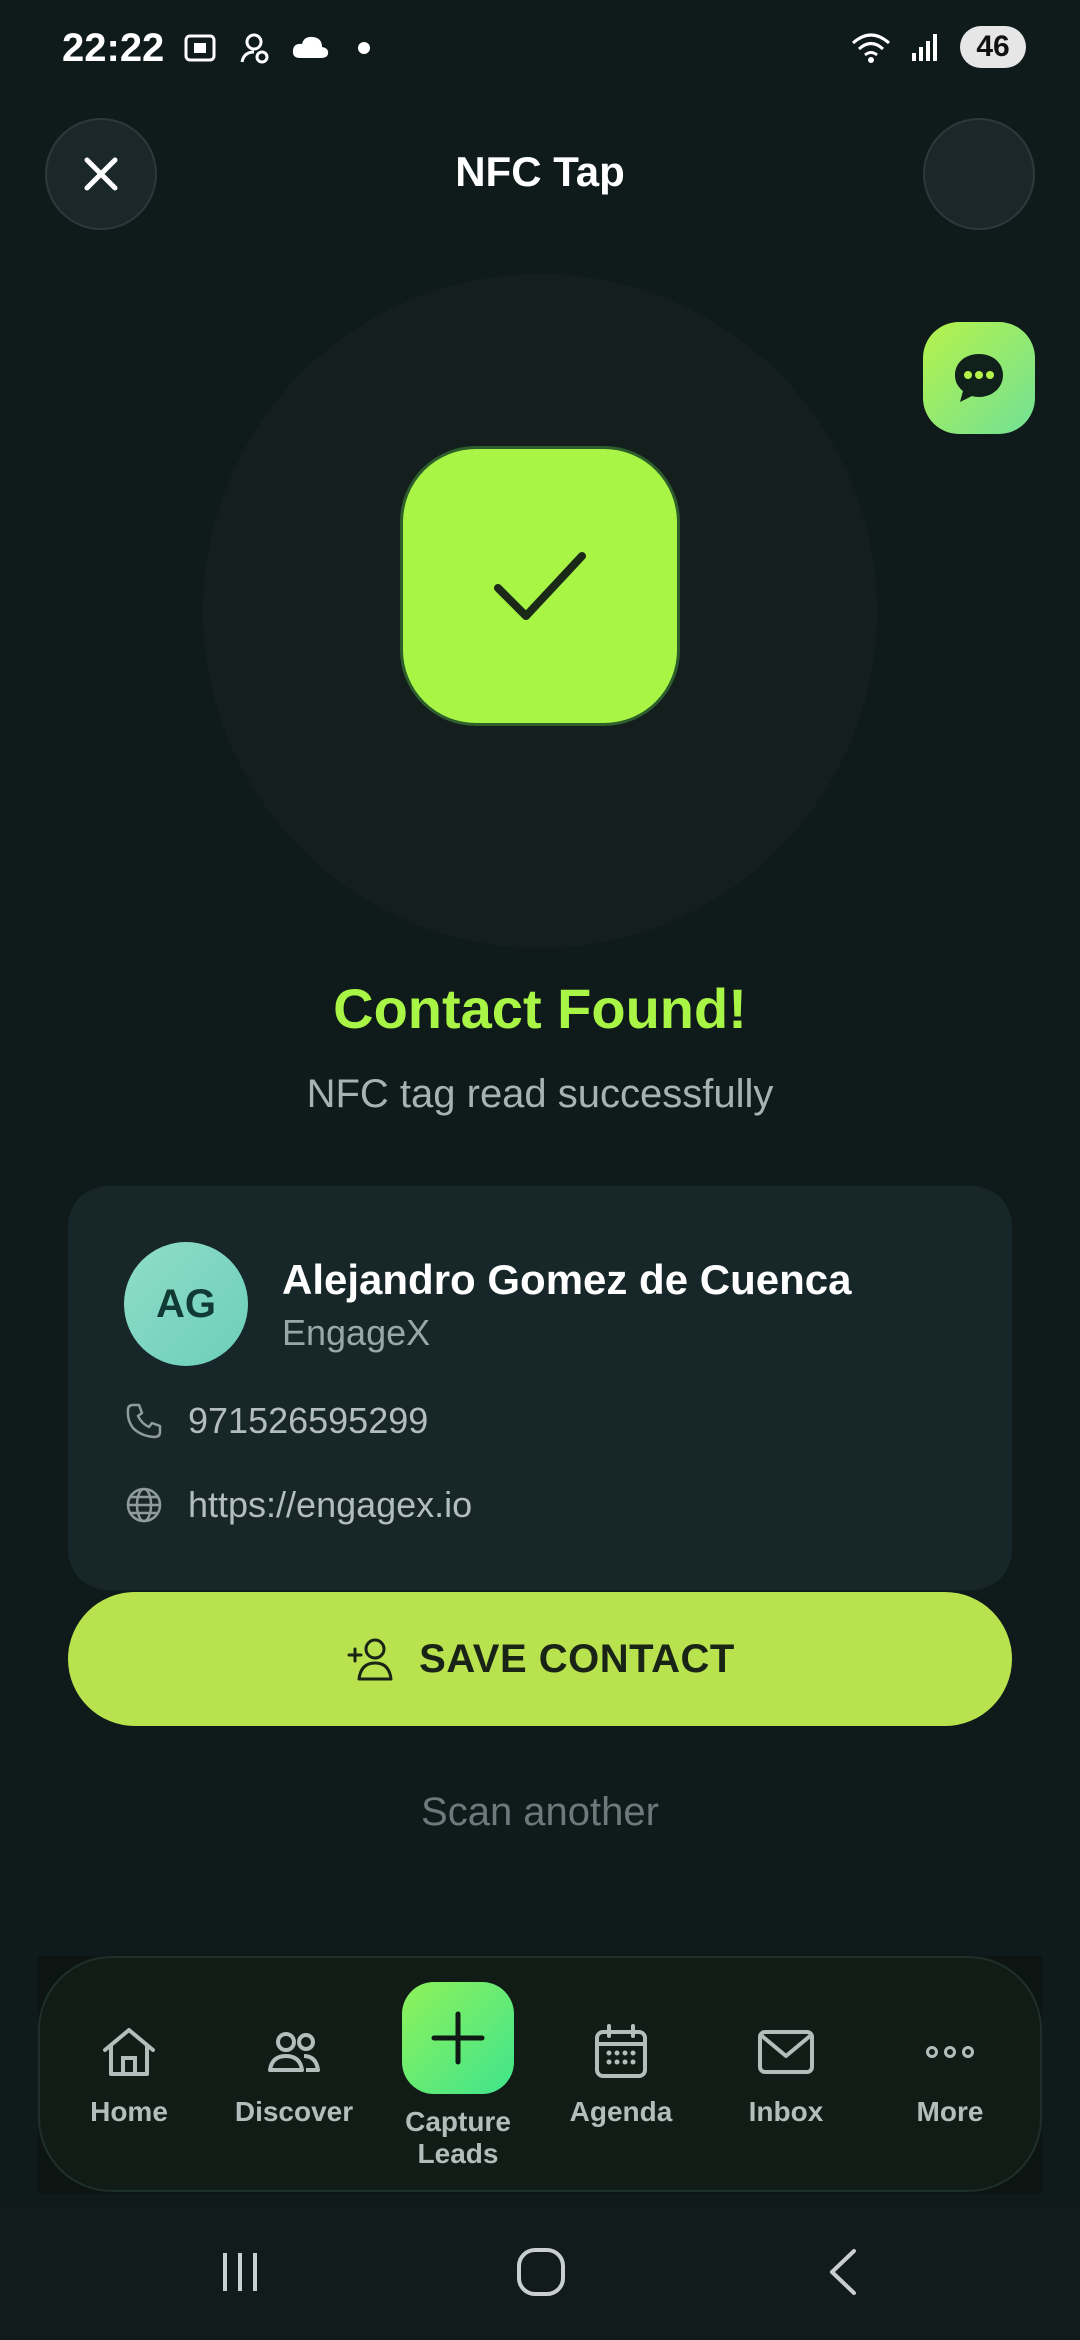 The height and width of the screenshot is (2340, 1080). Describe the element at coordinates (540, 171) in the screenshot. I see `page-title: NFC Tap` at that location.